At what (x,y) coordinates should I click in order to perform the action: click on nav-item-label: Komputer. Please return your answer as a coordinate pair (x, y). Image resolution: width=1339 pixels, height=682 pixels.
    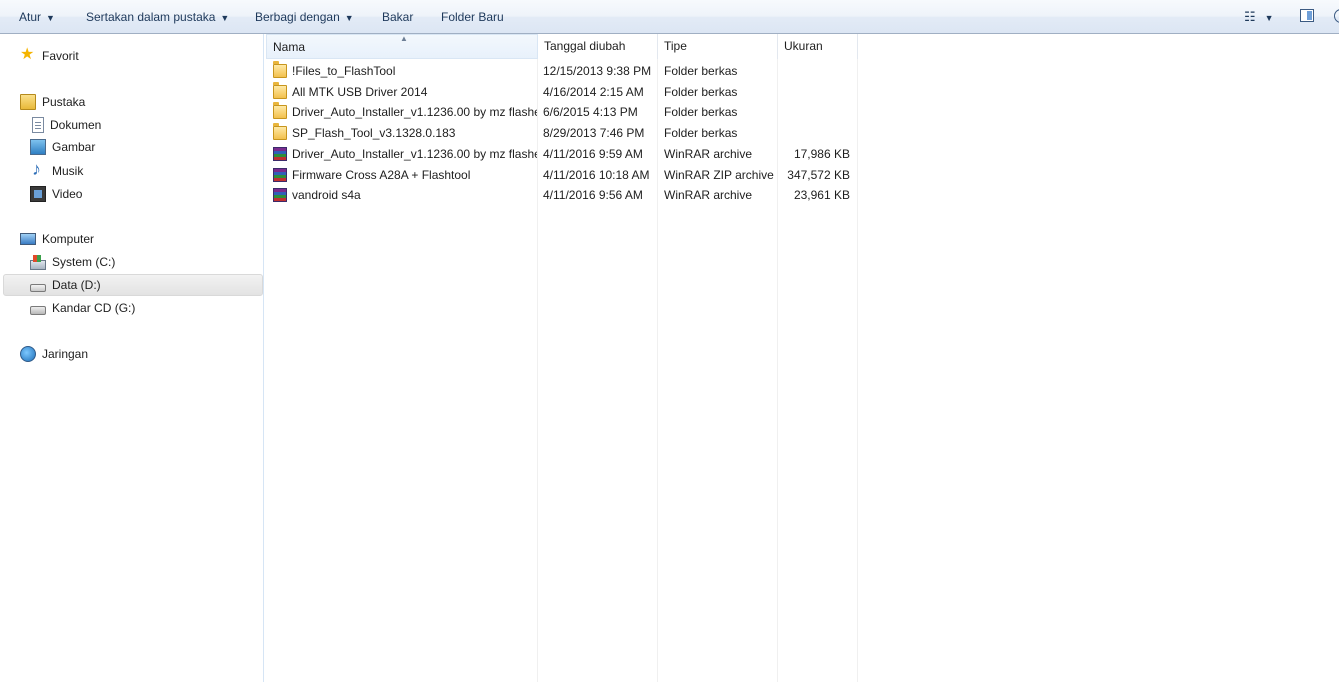
    Looking at the image, I should click on (68, 239).